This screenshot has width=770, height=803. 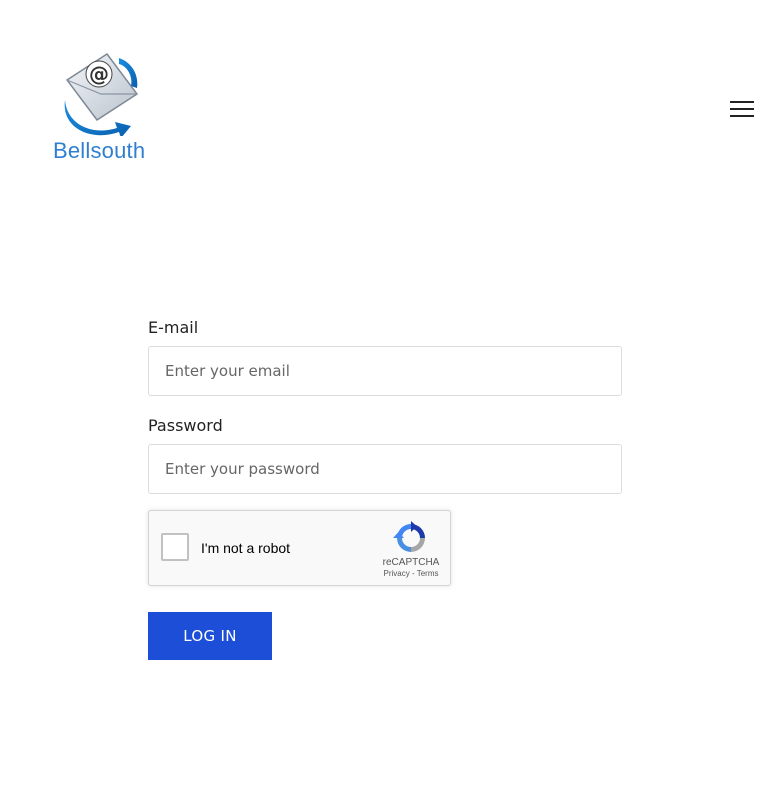 What do you see at coordinates (185, 425) in the screenshot?
I see `password-label: Password` at bounding box center [185, 425].